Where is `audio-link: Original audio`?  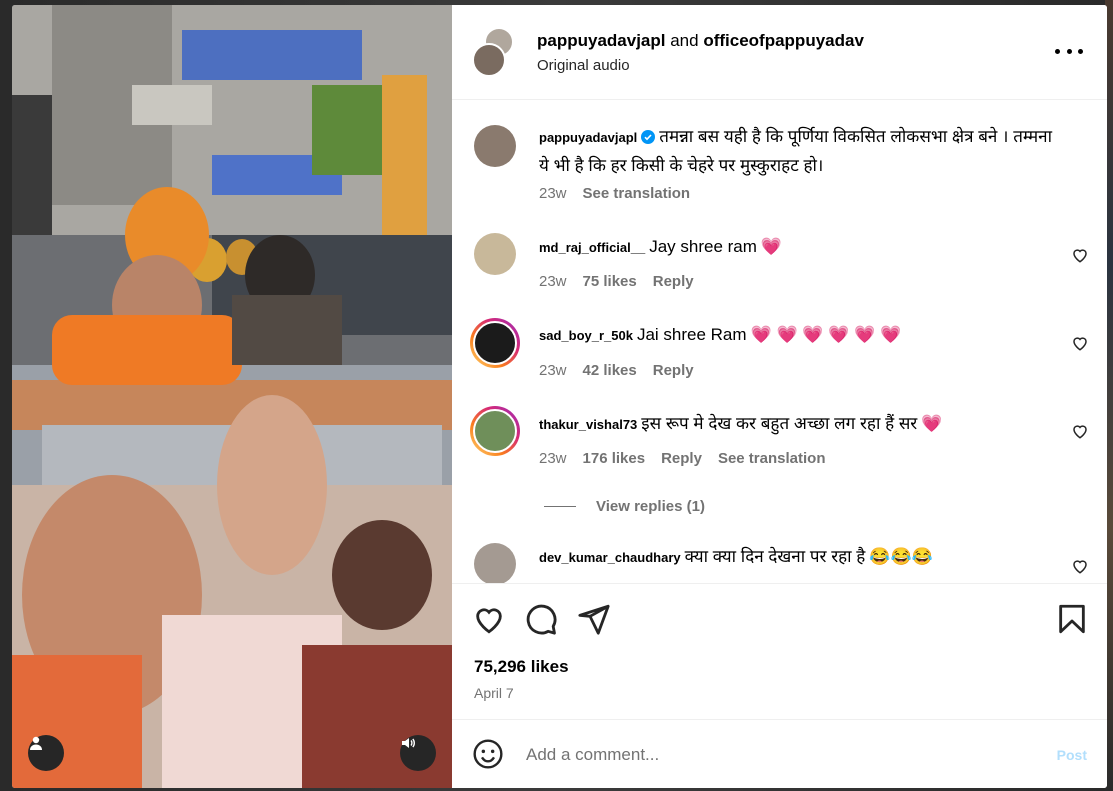 audio-link: Original audio is located at coordinates (583, 65).